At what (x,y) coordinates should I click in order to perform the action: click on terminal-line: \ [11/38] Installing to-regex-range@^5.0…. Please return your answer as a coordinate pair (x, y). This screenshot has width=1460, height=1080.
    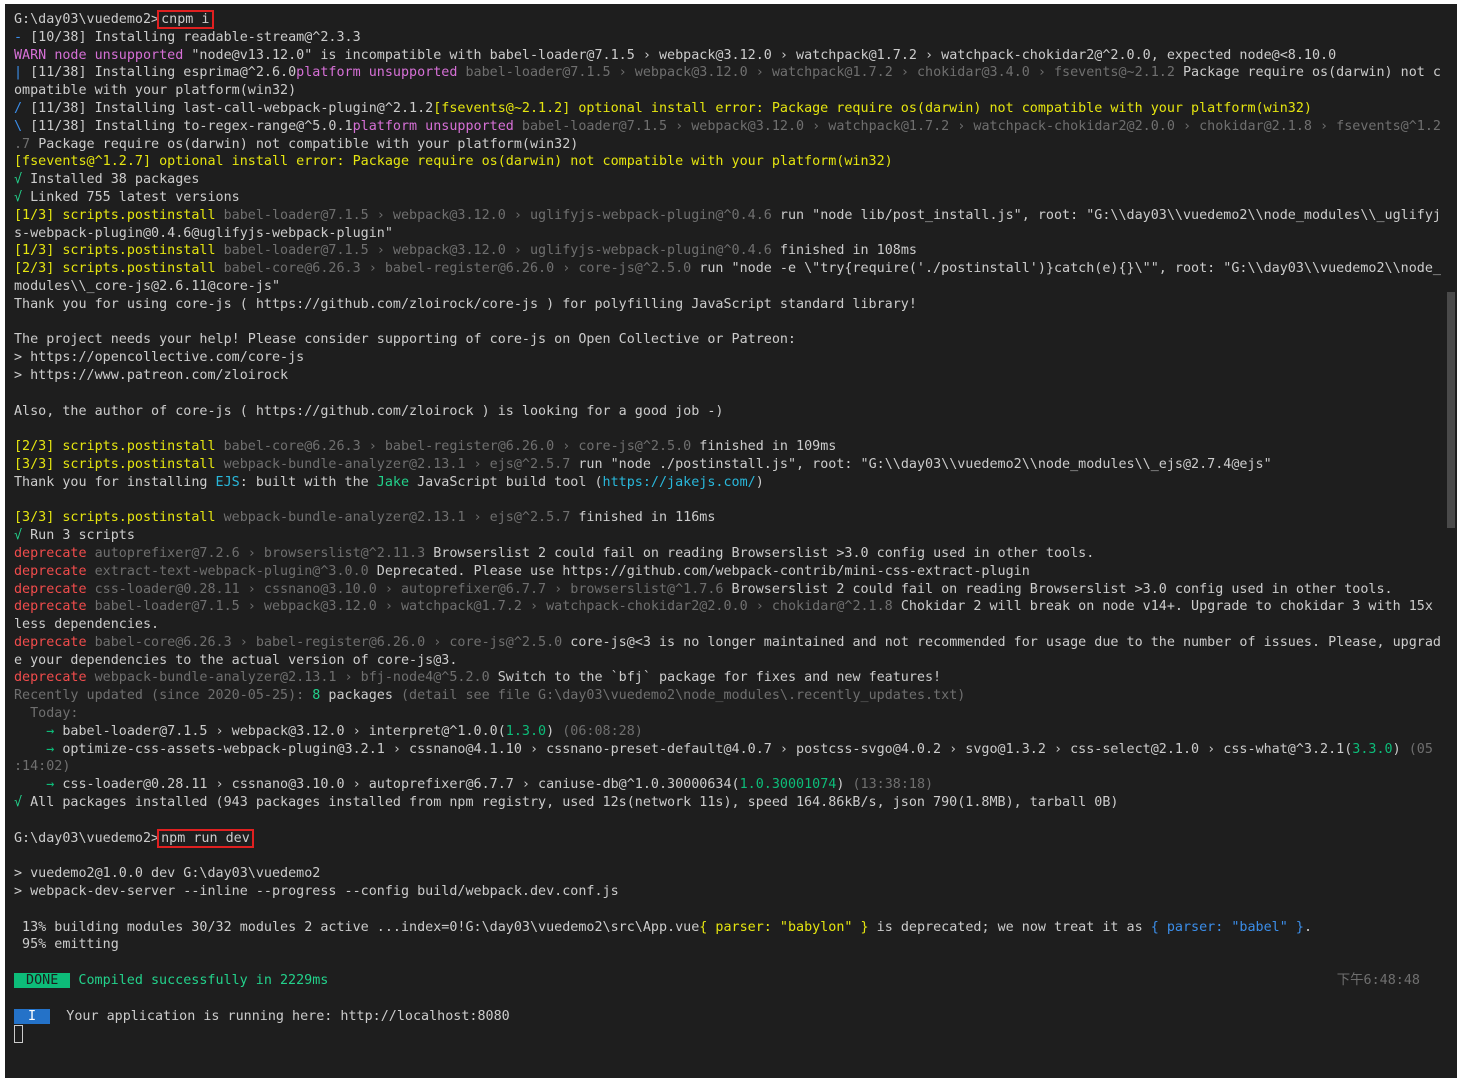
    Looking at the image, I should click on (728, 127).